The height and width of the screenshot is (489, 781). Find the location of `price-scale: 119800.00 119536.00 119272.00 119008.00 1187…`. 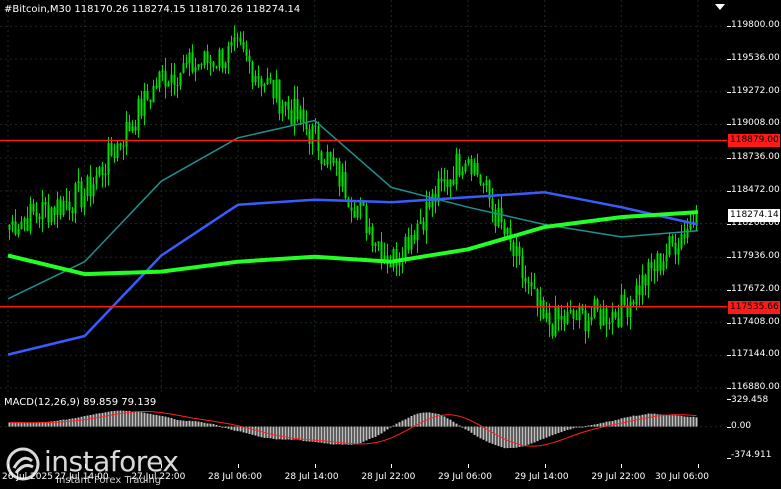

price-scale: 119800.00 119536.00 119272.00 119008.00 1187… is located at coordinates (754, 196).